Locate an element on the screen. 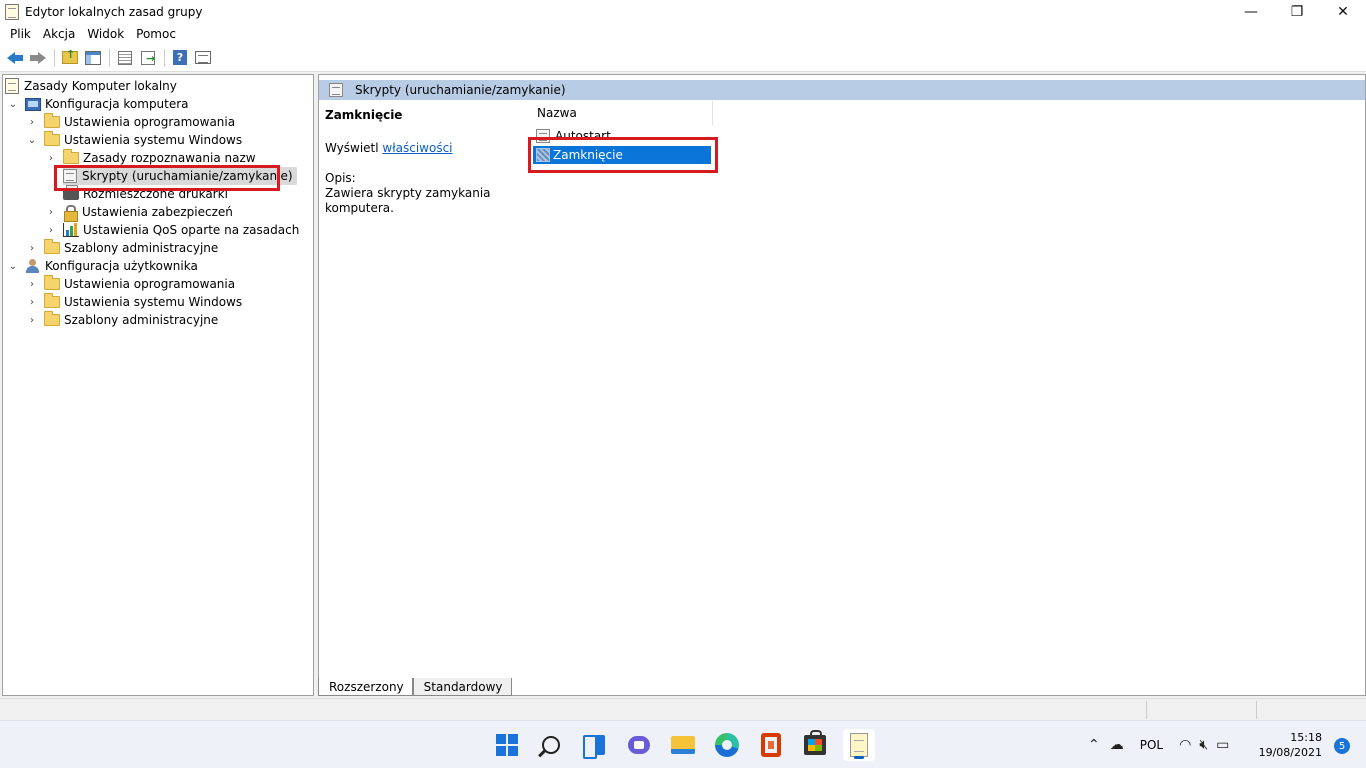 This screenshot has height=768, width=1366. menu-plik: Plik is located at coordinates (20, 34).